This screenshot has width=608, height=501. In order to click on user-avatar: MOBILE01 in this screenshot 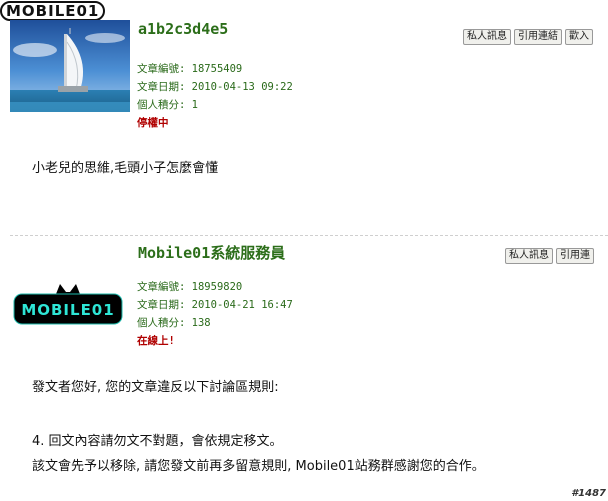, I will do `click(68, 306)`.